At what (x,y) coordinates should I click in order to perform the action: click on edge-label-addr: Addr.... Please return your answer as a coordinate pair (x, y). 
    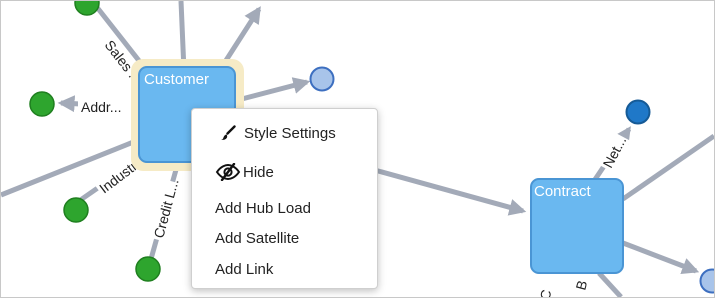
    Looking at the image, I should click on (101, 107).